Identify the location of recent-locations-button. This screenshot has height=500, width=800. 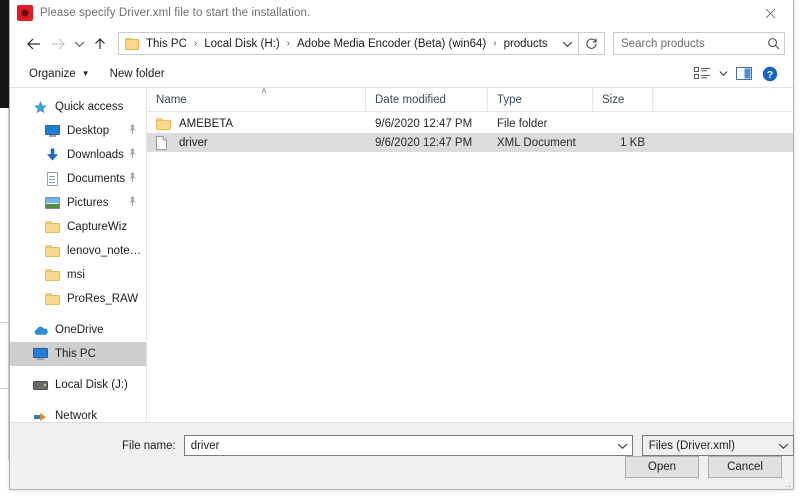
(79, 44).